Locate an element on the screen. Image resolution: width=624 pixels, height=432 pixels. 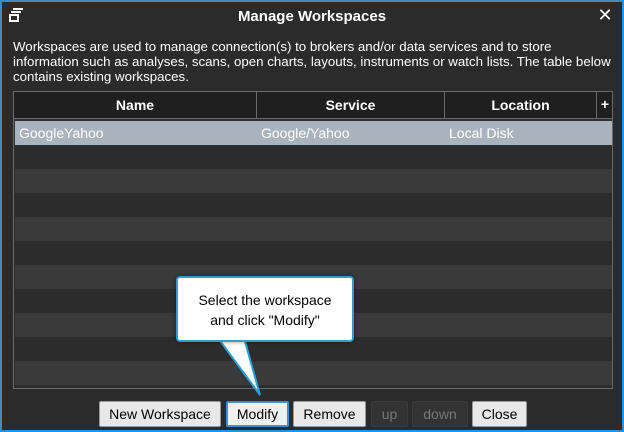
modify-button: Modify is located at coordinates (257, 414).